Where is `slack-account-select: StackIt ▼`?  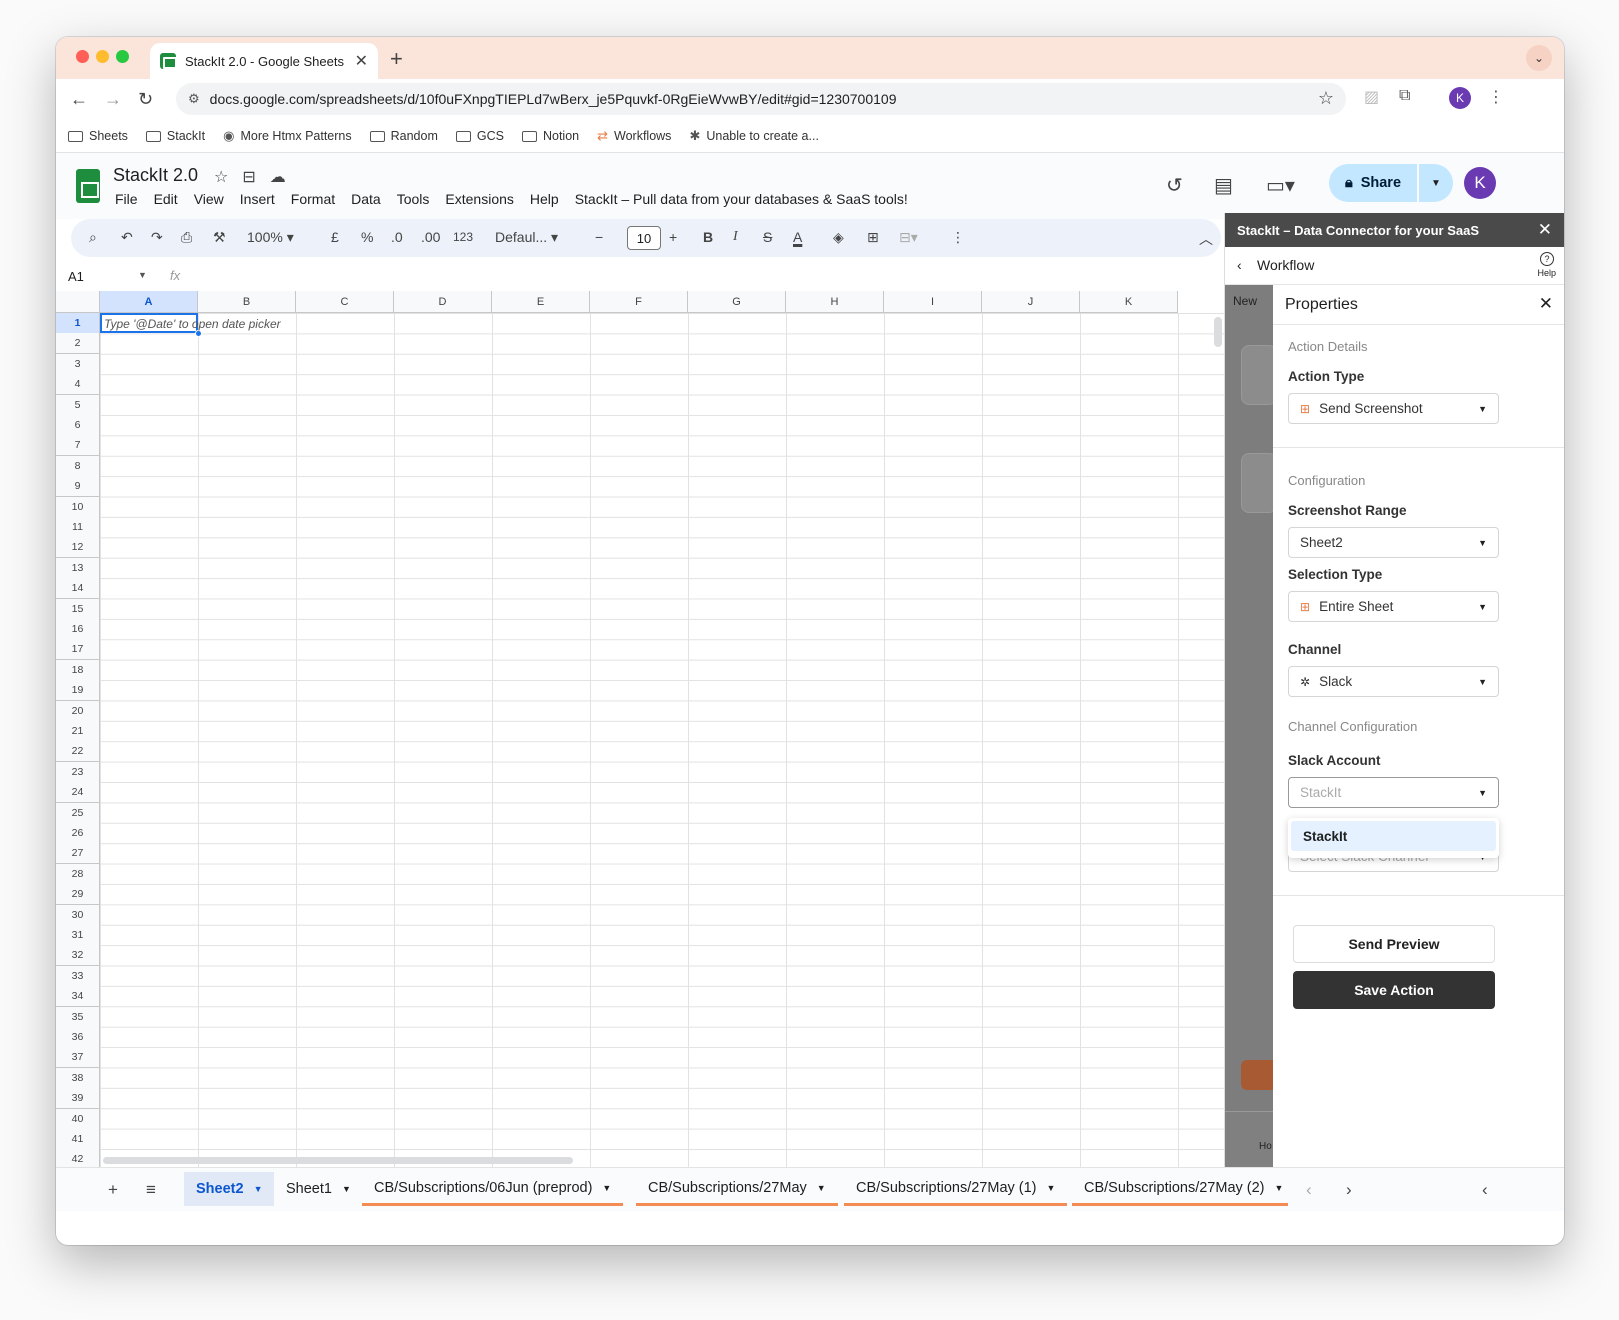
slack-account-select: StackIt ▼ is located at coordinates (1393, 792).